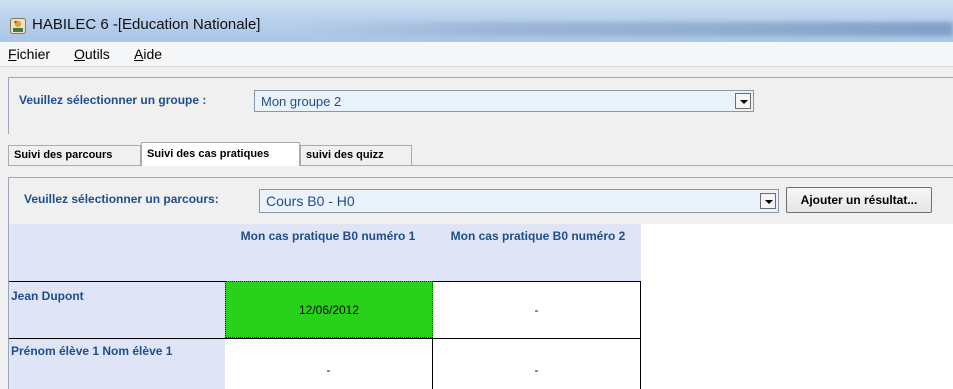 The height and width of the screenshot is (389, 953). I want to click on parcours-label: Veuillez sélectionner un parcours:, so click(121, 199).